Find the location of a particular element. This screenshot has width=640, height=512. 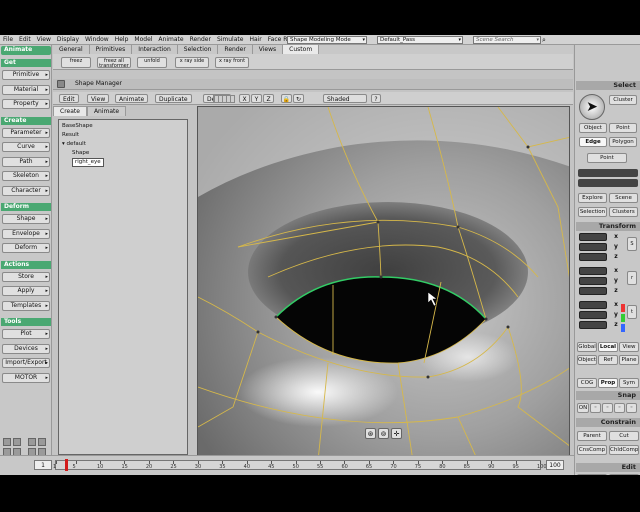

envelope-button: Envelope ▸ is located at coordinates (26, 233).